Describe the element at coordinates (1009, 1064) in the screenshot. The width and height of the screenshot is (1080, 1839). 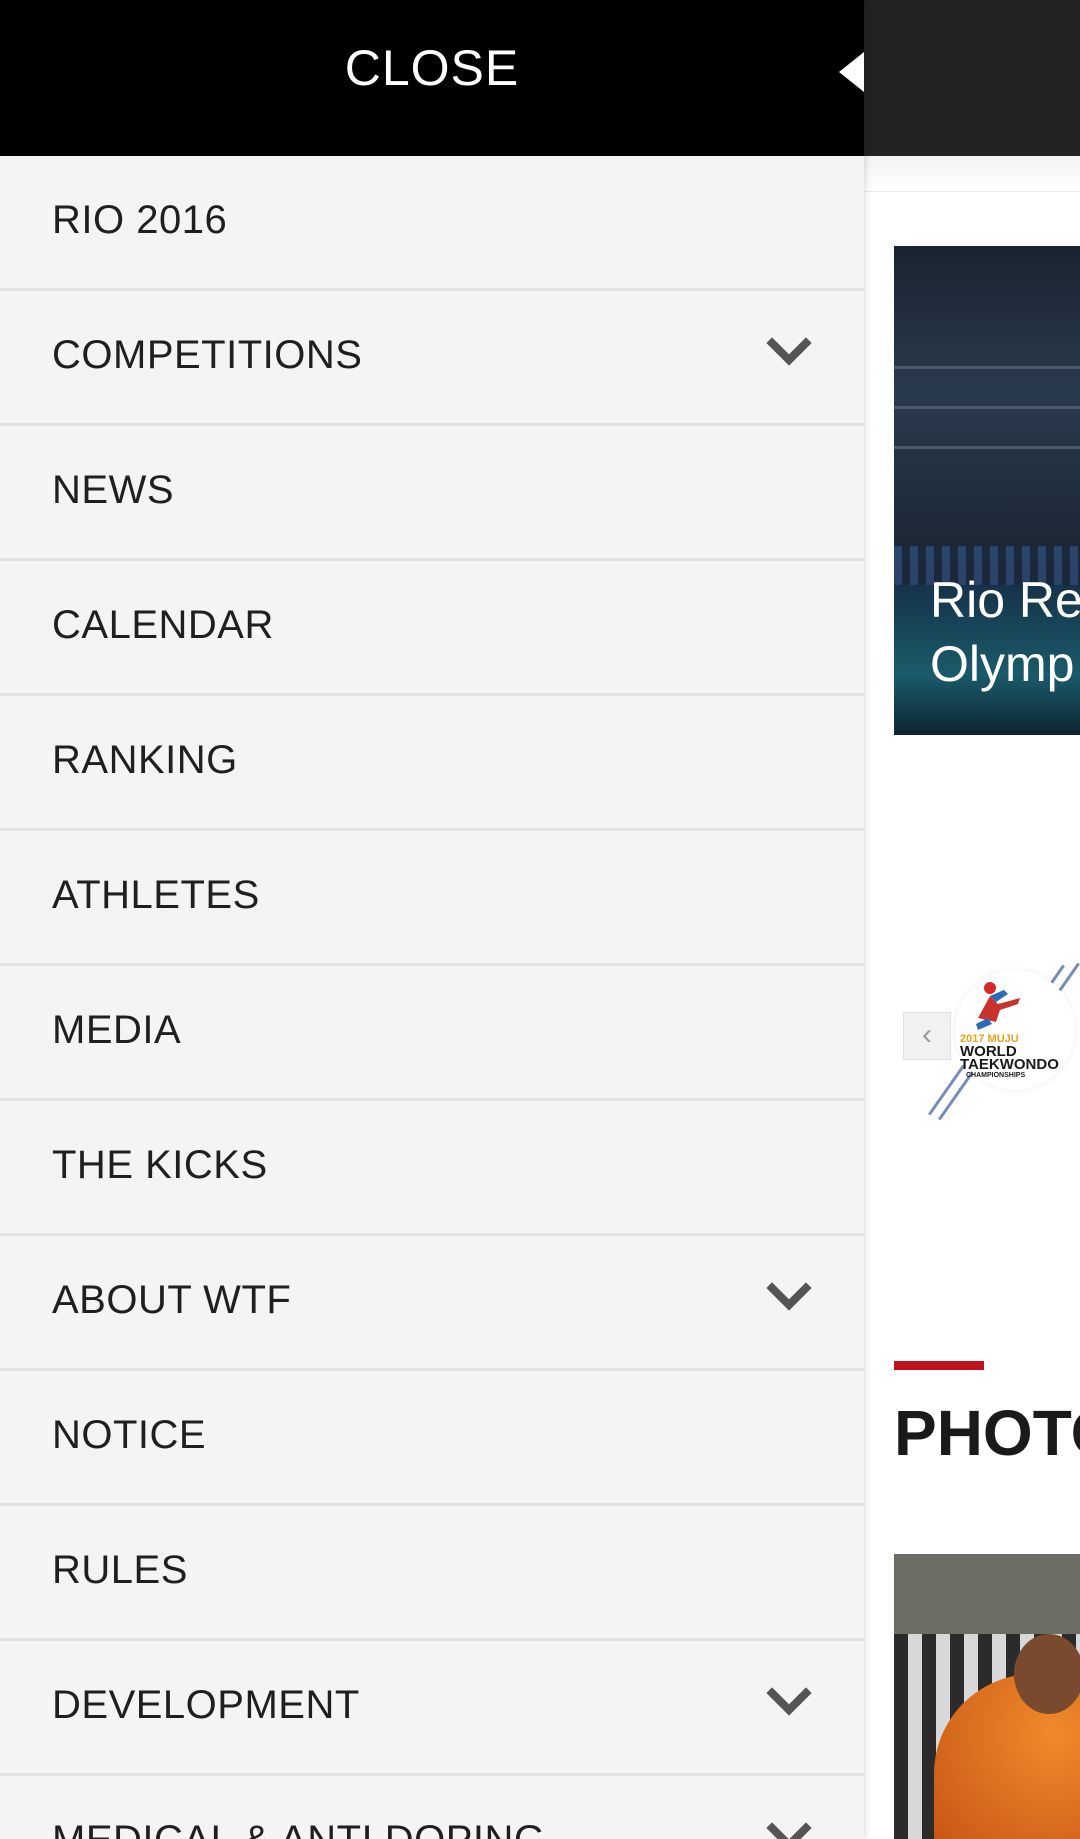
I see `logo-line2: TAEKWONDO` at that location.